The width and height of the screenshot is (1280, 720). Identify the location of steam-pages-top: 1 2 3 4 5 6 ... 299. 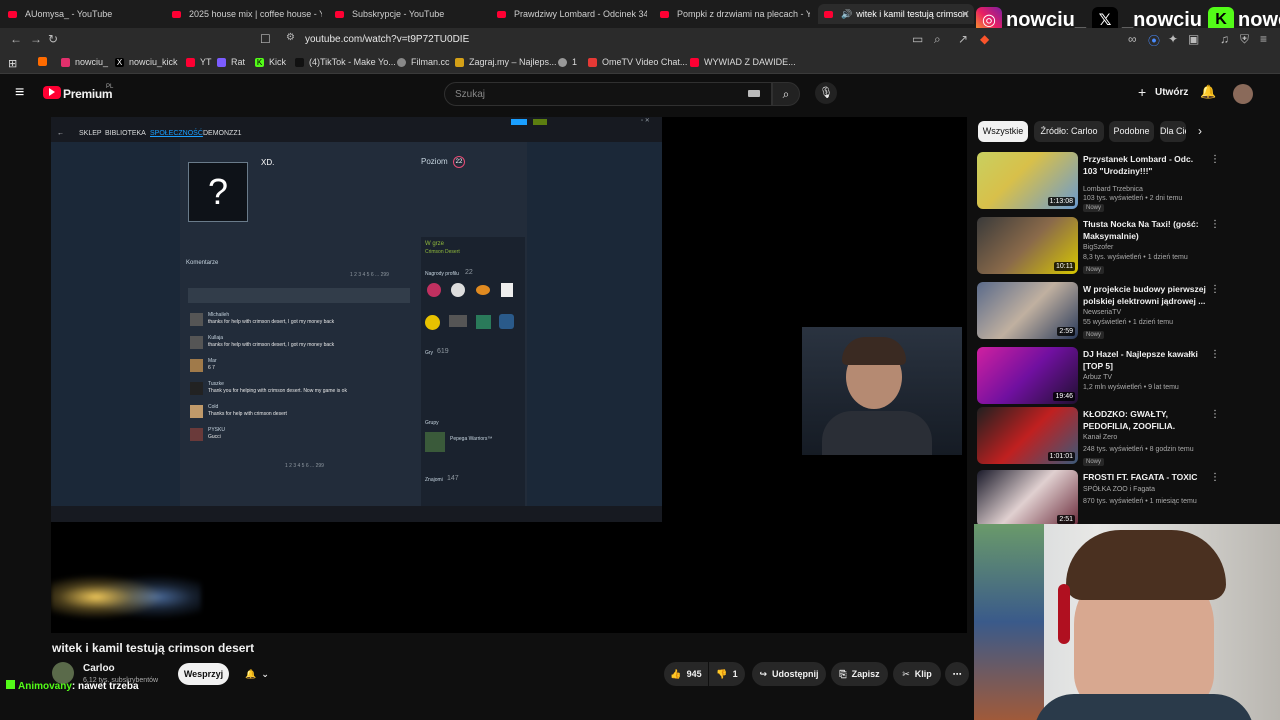
(369, 275).